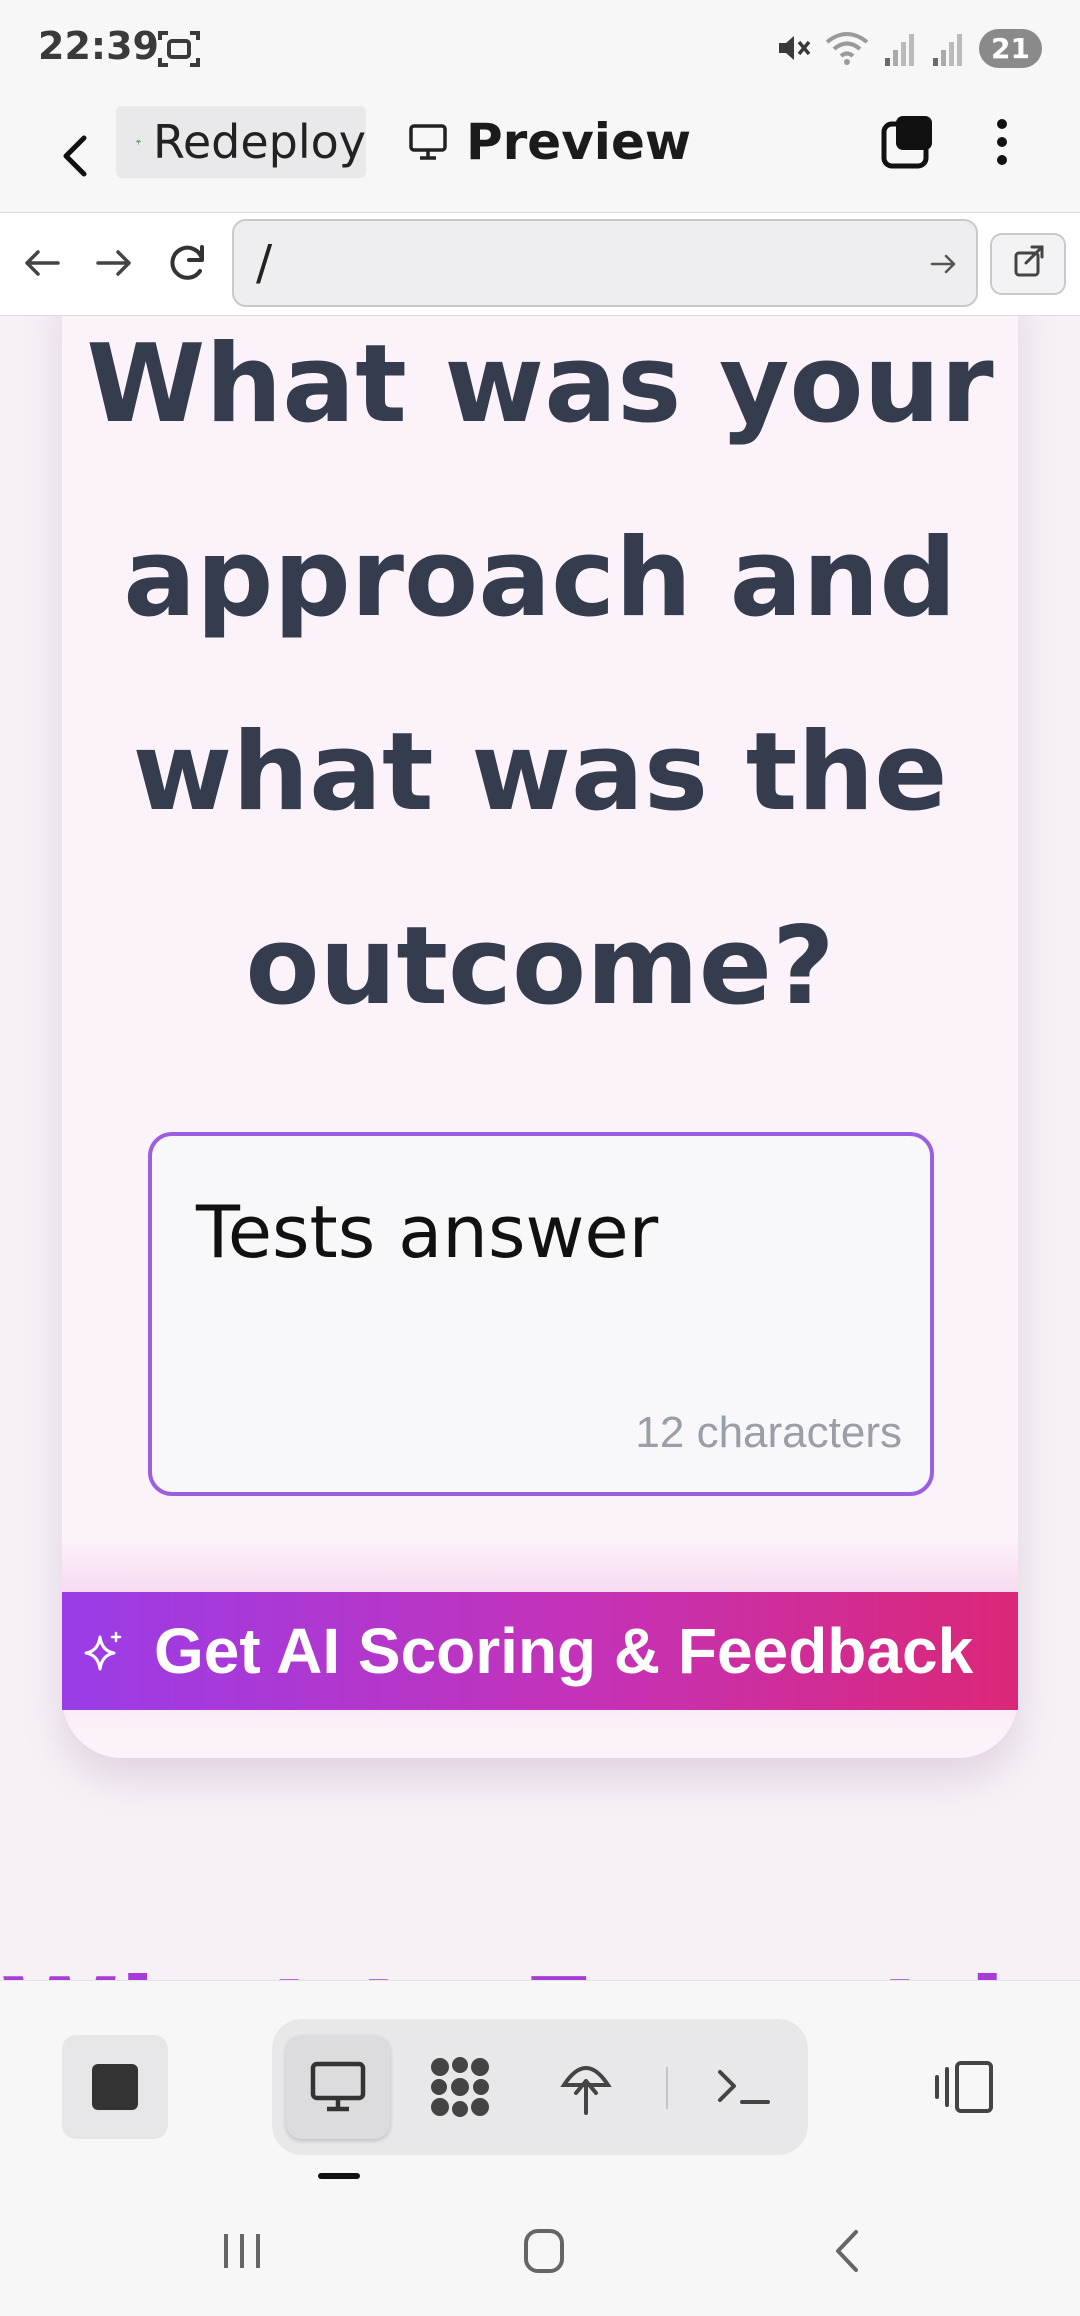 This screenshot has height=2316, width=1080. What do you see at coordinates (42, 263) in the screenshot?
I see `browser-back-icon` at bounding box center [42, 263].